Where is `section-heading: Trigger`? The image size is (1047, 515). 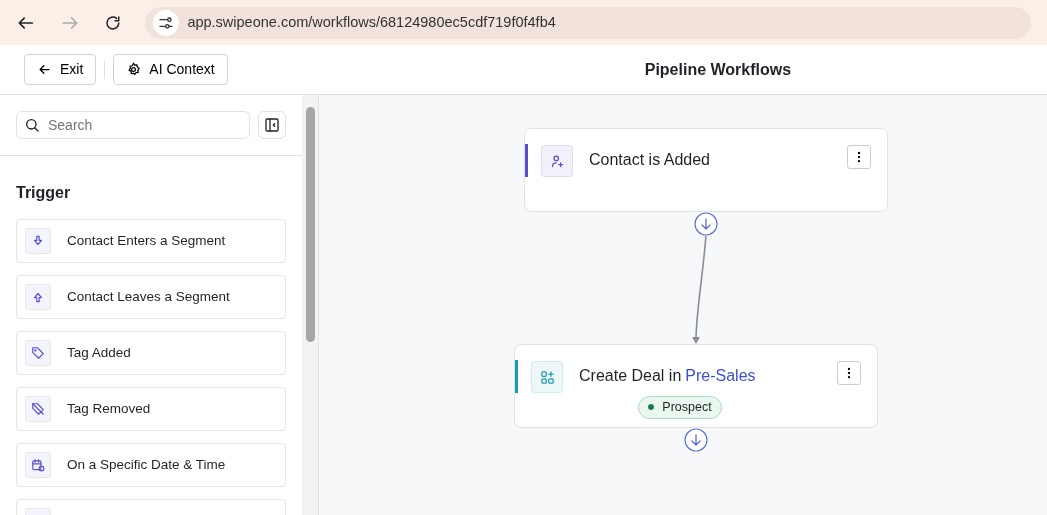 section-heading: Trigger is located at coordinates (43, 193).